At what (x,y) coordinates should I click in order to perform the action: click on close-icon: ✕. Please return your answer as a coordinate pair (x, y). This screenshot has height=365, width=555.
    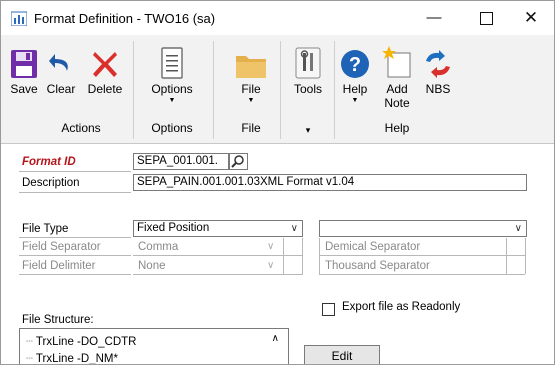
    Looking at the image, I should click on (531, 17).